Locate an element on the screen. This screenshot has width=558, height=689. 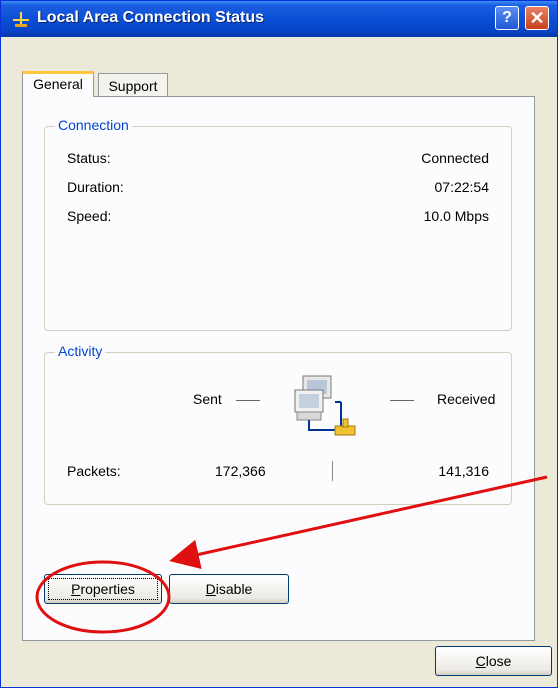
activity-group-label: Activity is located at coordinates (80, 351).